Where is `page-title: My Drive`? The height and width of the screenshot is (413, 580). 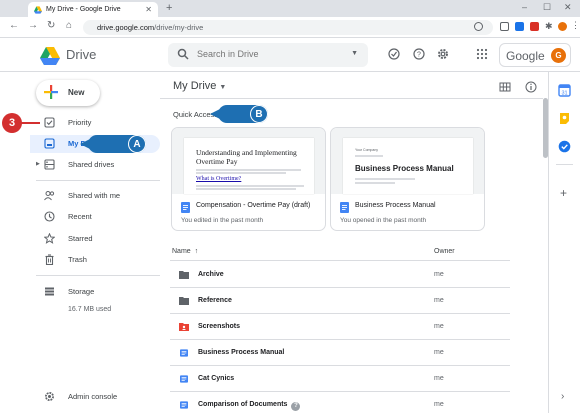
page-title: My Drive is located at coordinates (195, 86).